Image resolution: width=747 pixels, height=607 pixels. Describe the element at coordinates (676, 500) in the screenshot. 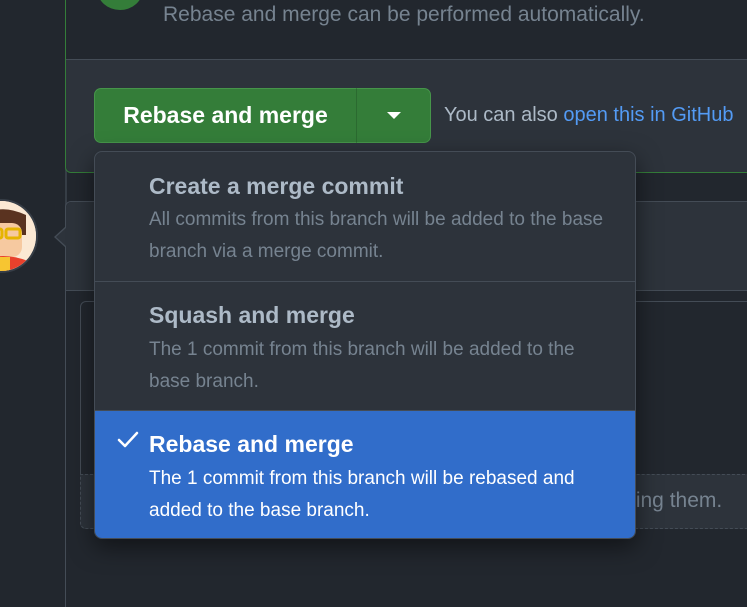

I see `comment-footer-hint: ting them.` at that location.